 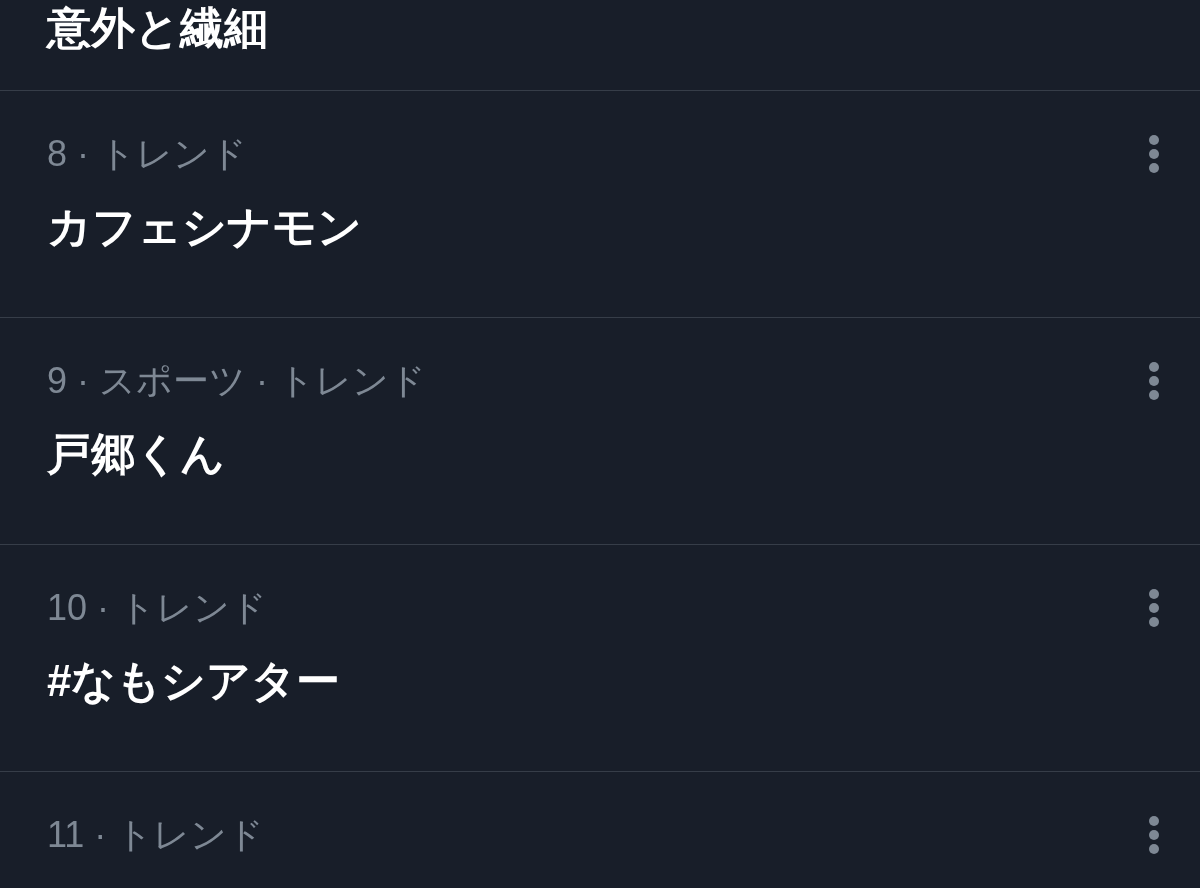 What do you see at coordinates (204, 227) in the screenshot?
I see `trend-title: カフェシナモン` at bounding box center [204, 227].